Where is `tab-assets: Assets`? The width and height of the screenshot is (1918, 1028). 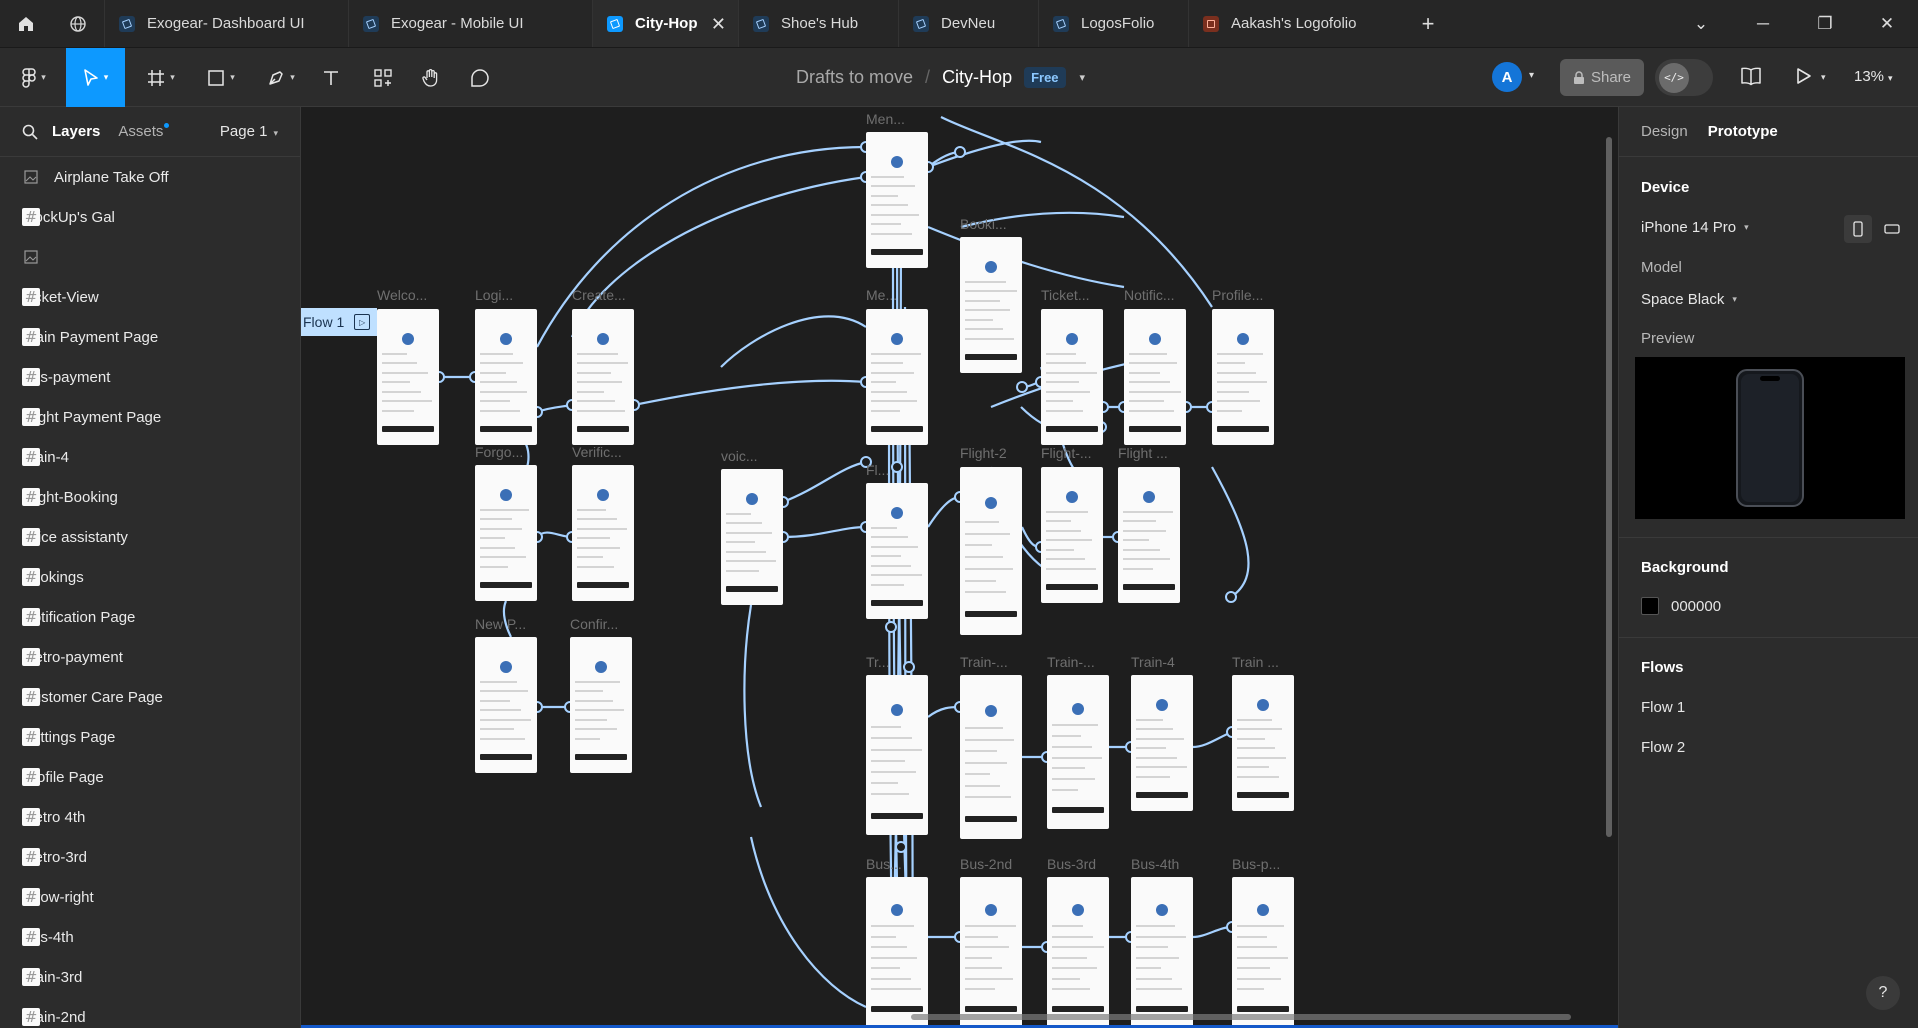 tab-assets: Assets is located at coordinates (144, 131).